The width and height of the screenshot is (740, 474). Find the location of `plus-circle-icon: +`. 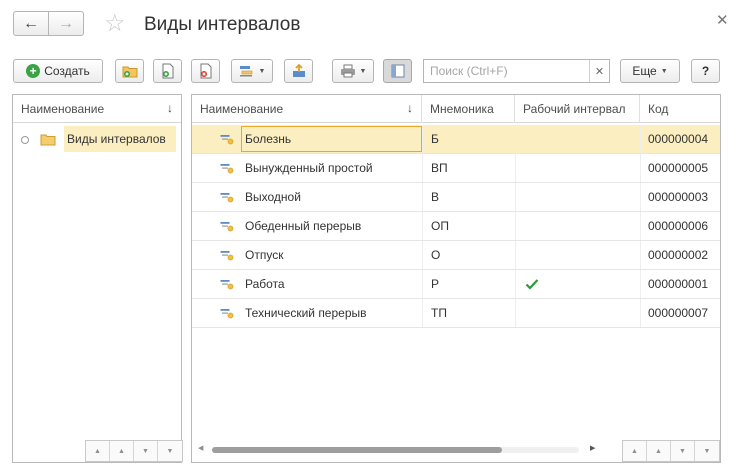

plus-circle-icon: + is located at coordinates (33, 71).